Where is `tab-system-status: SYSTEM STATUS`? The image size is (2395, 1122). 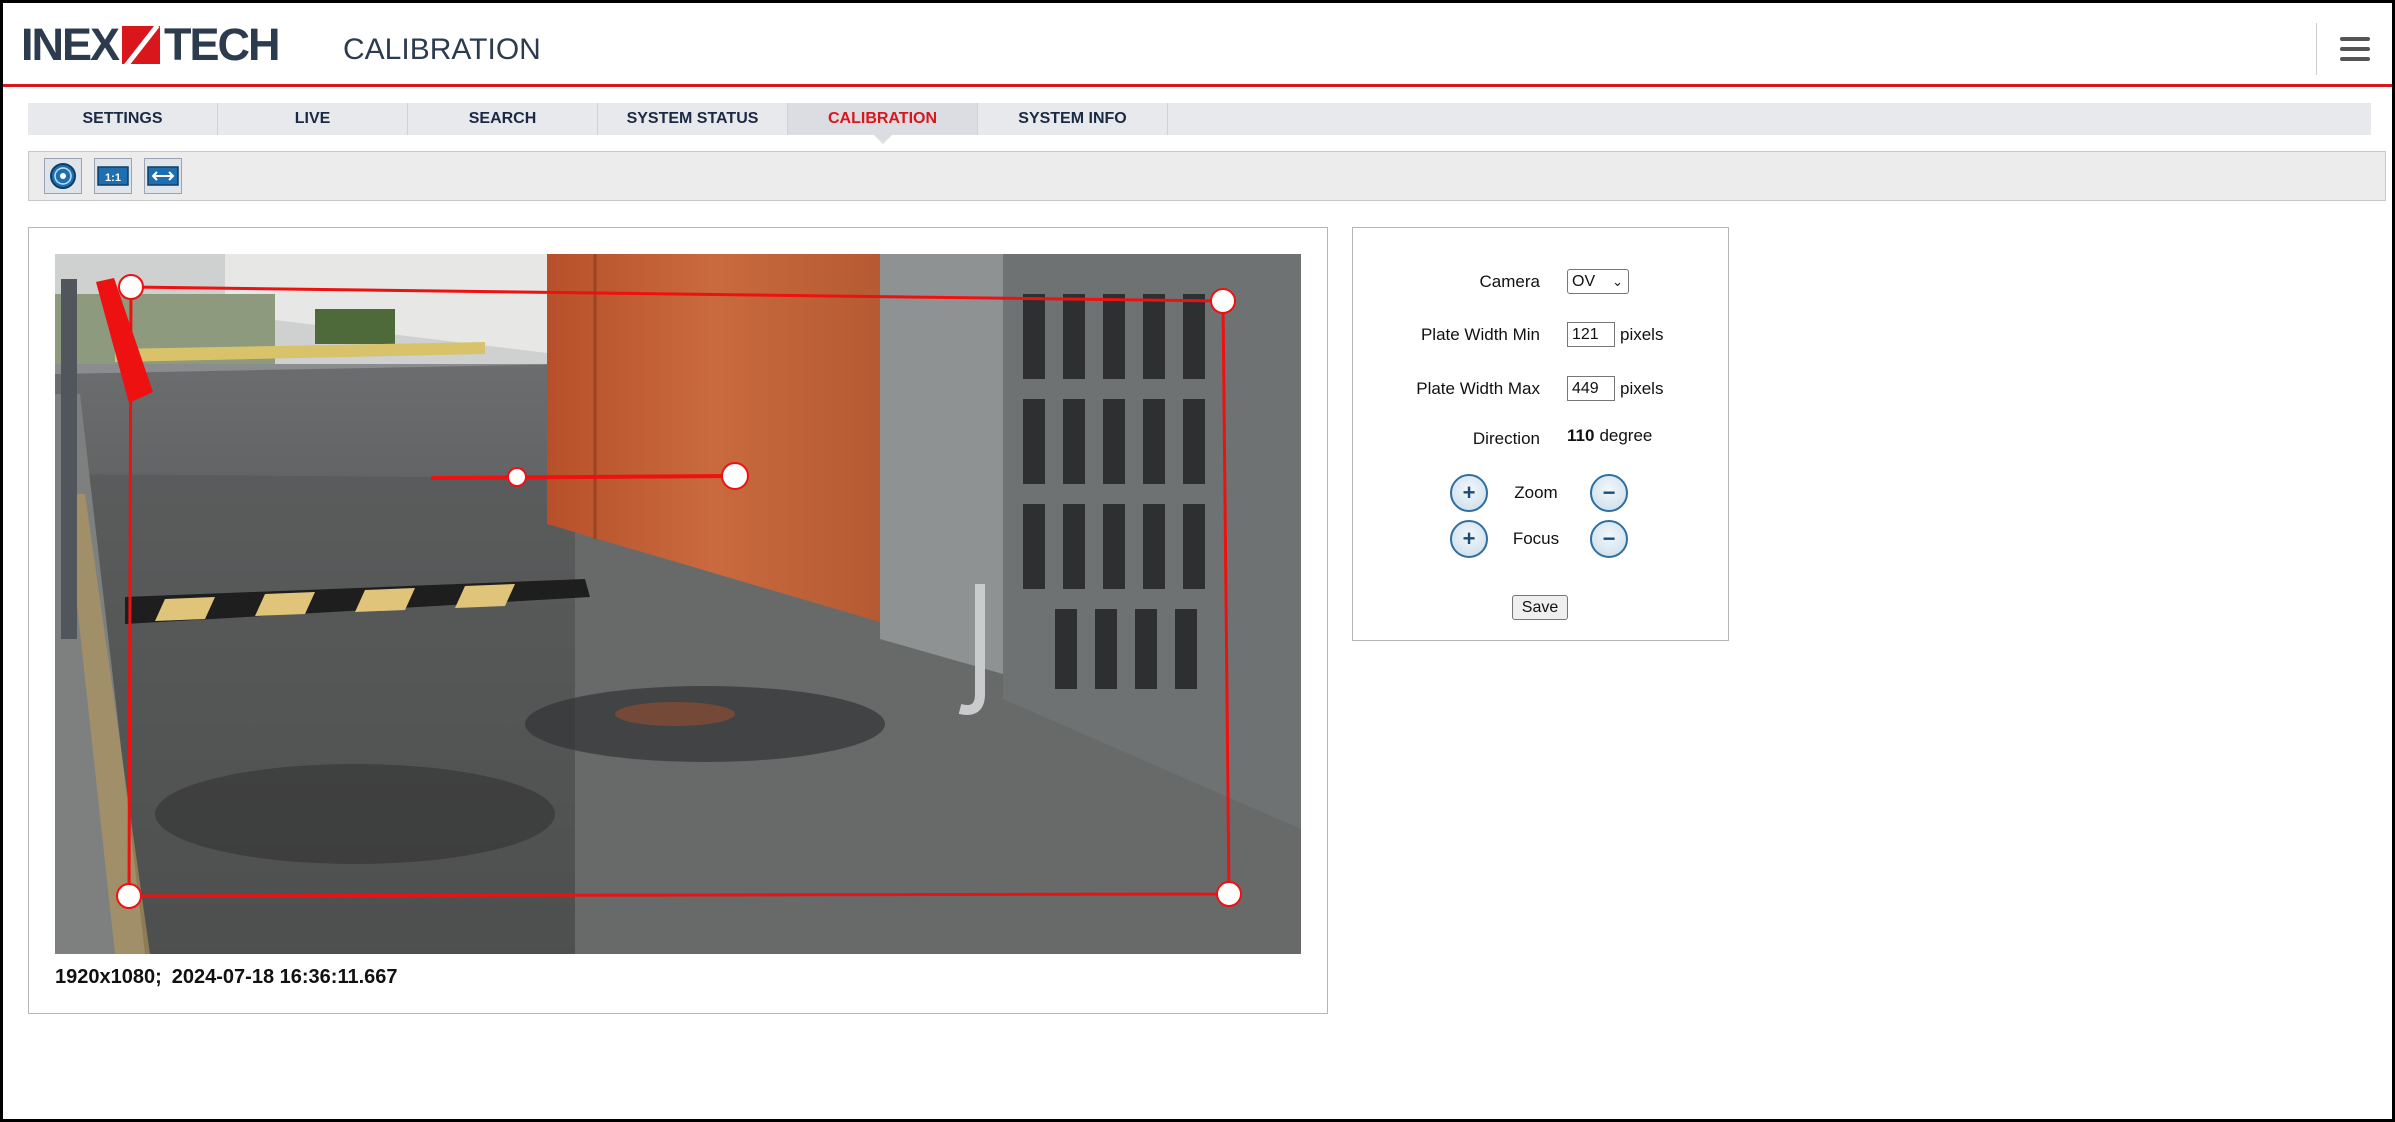 tab-system-status: SYSTEM STATUS is located at coordinates (693, 119).